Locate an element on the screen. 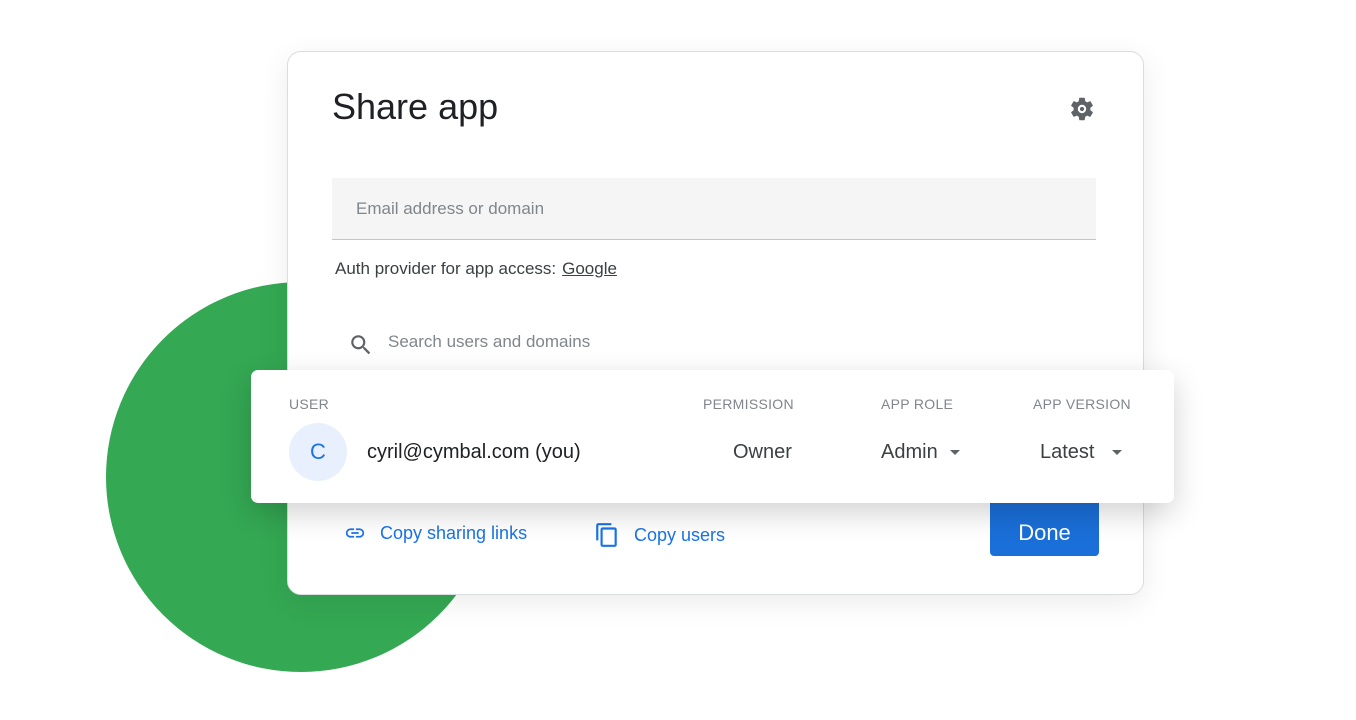 This screenshot has height=720, width=1356. avatar: C is located at coordinates (318, 452).